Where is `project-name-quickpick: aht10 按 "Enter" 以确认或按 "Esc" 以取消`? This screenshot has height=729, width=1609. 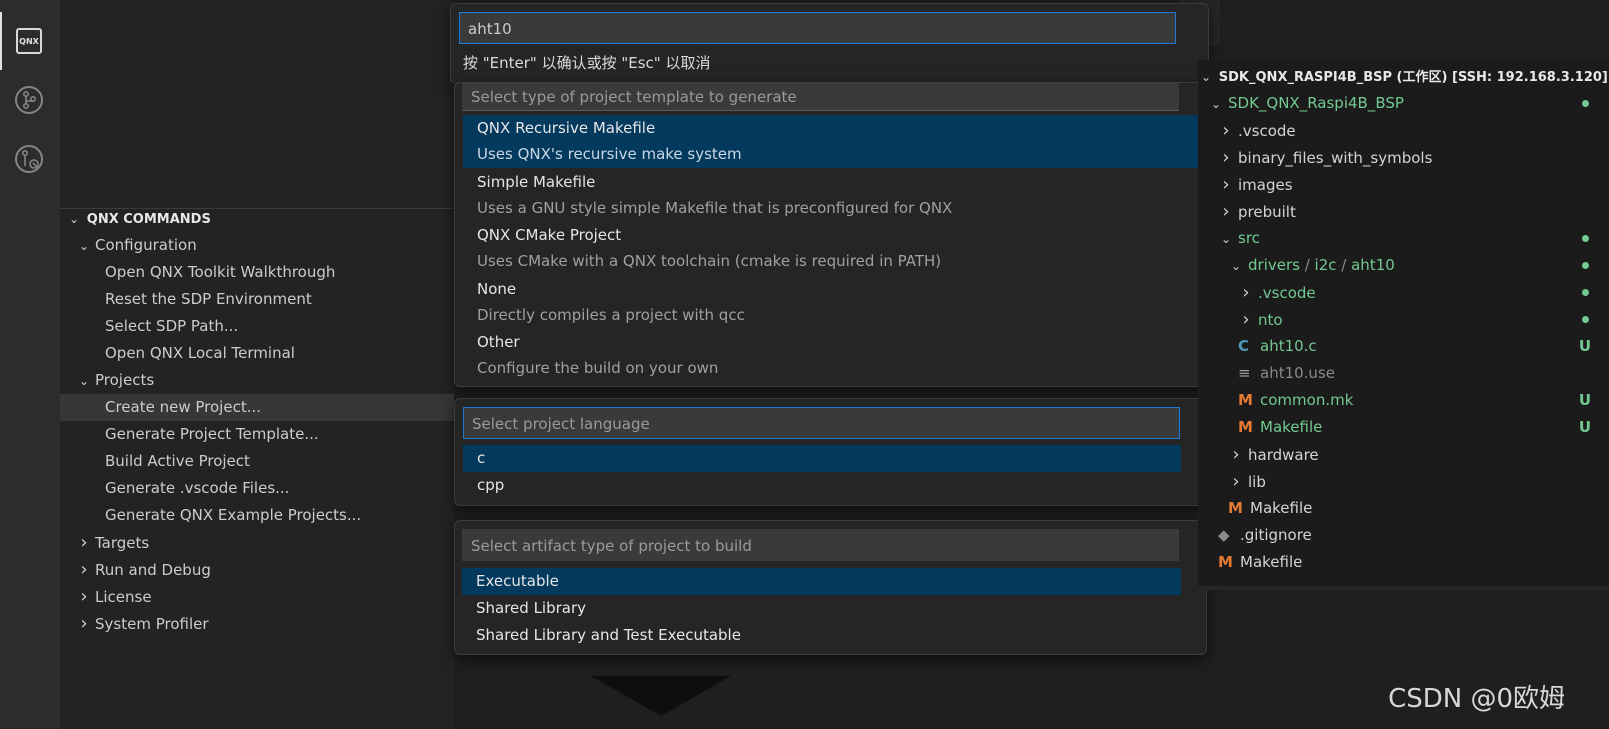 project-name-quickpick: aht10 按 "Enter" 以确认或按 "Esc" 以取消 is located at coordinates (829, 43).